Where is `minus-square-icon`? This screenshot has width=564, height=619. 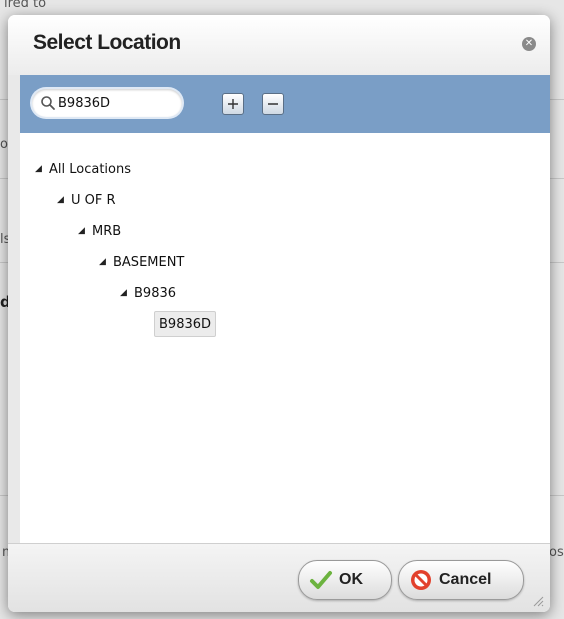 minus-square-icon is located at coordinates (273, 104).